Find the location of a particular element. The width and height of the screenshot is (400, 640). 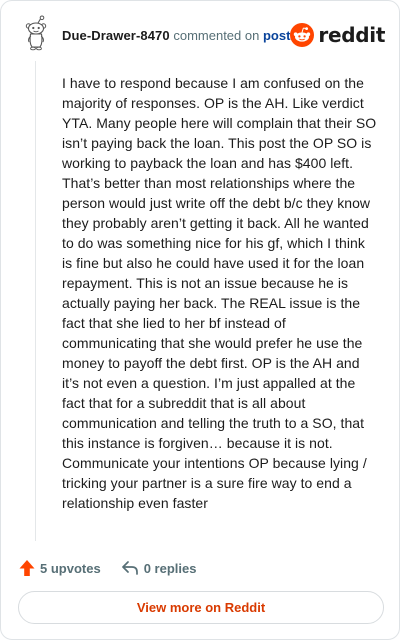

comment-actions: 5 upvotes 0 replies is located at coordinates (107, 568).